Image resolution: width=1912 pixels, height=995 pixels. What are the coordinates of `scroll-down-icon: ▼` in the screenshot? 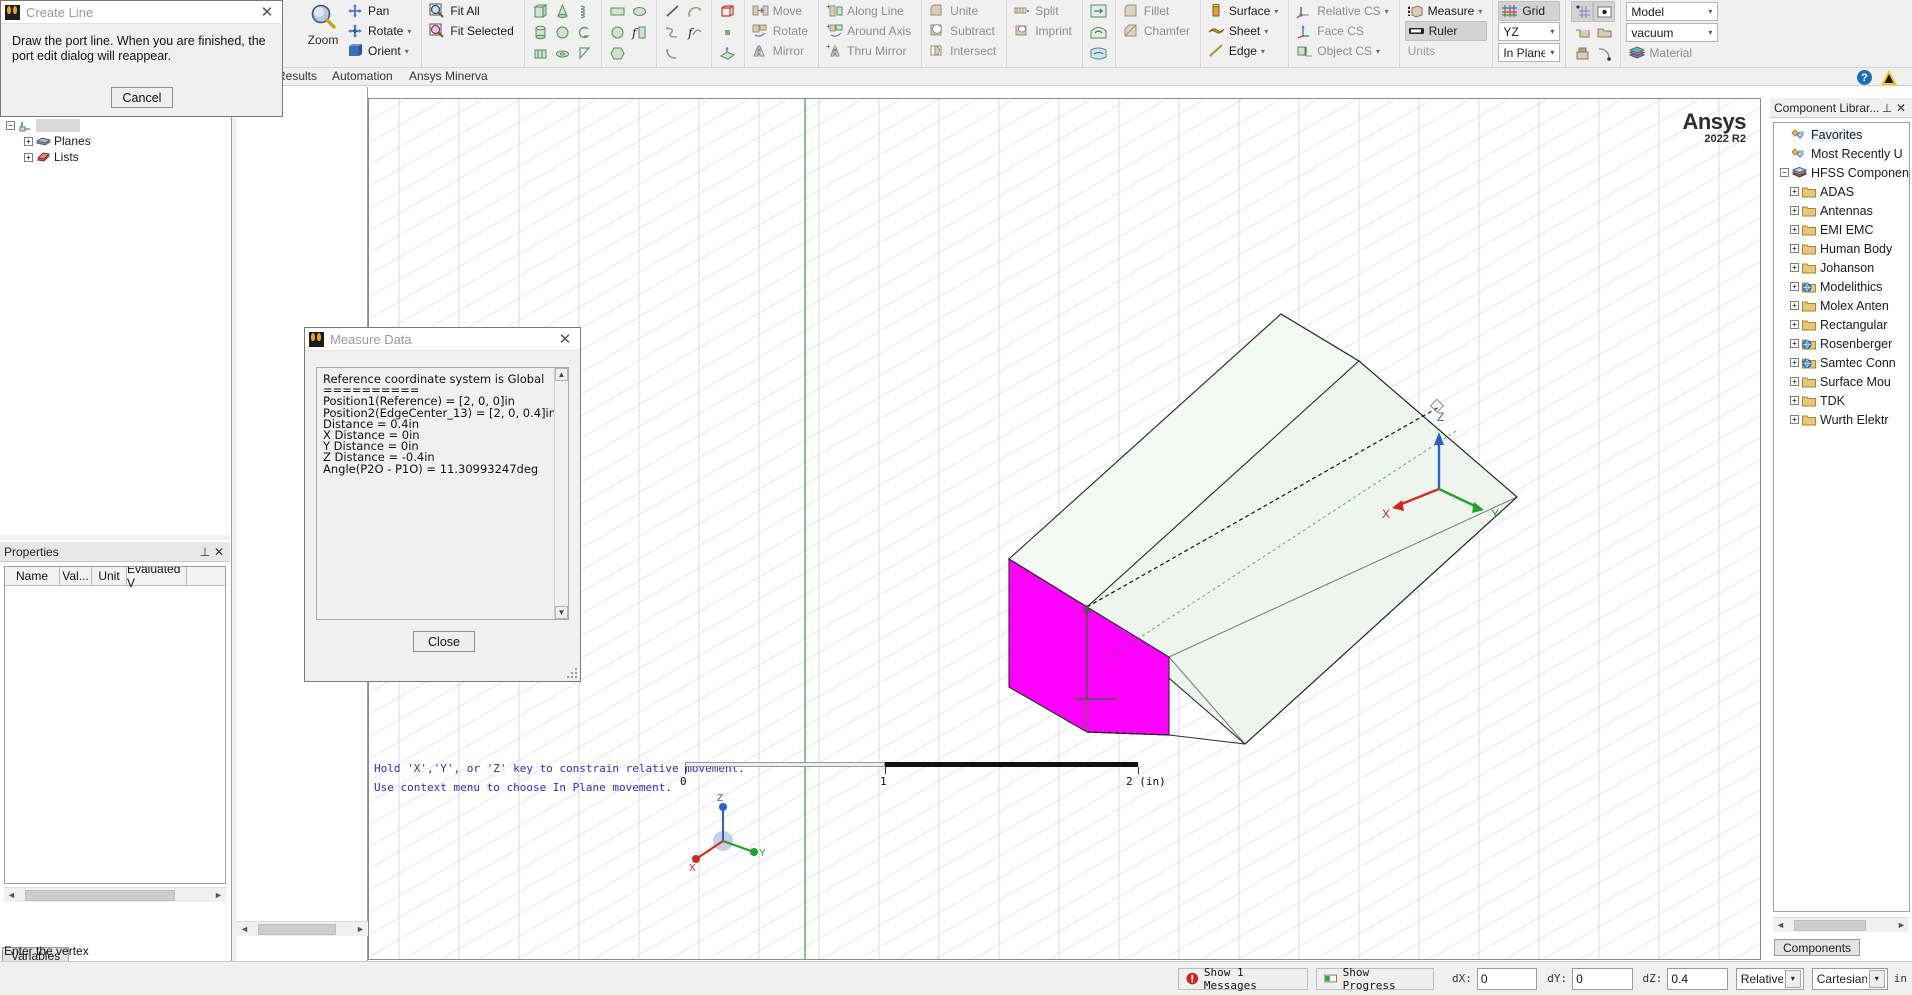 It's located at (561, 612).